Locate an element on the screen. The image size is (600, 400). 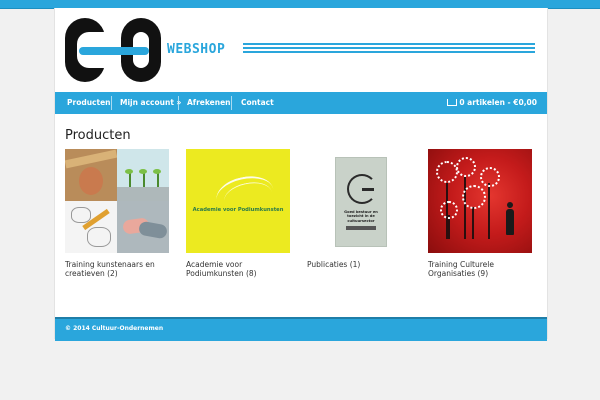
product-category-card: Training Culturele Organisaties (9) is located at coordinates (480, 213).